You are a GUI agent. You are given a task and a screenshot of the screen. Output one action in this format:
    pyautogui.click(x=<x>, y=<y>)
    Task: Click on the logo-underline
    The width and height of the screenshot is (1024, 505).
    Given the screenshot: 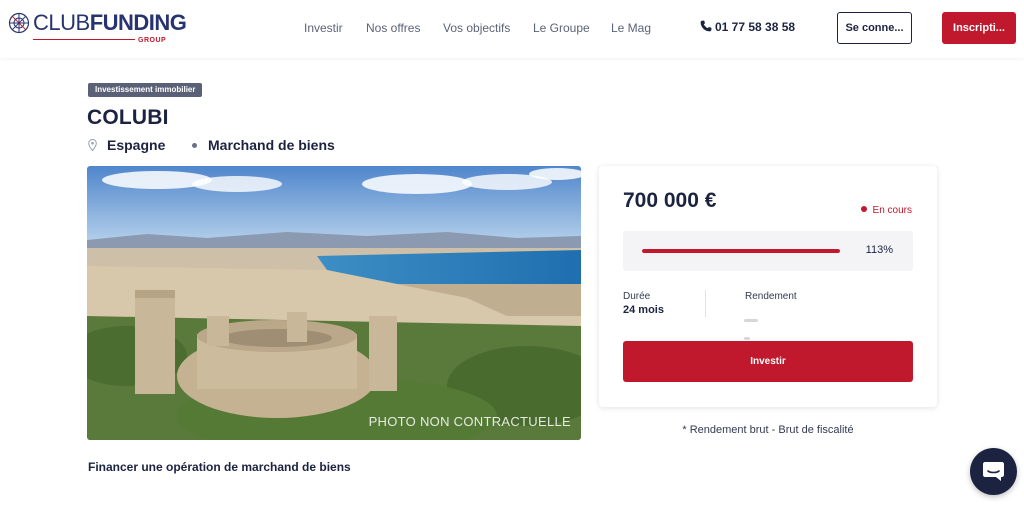 What is the action you would take?
    pyautogui.click(x=84, y=39)
    